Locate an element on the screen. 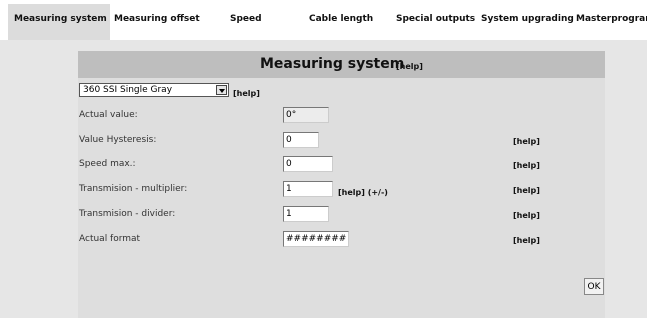  encoder-type-select: 360 SSI Single Gray is located at coordinates (154, 90).